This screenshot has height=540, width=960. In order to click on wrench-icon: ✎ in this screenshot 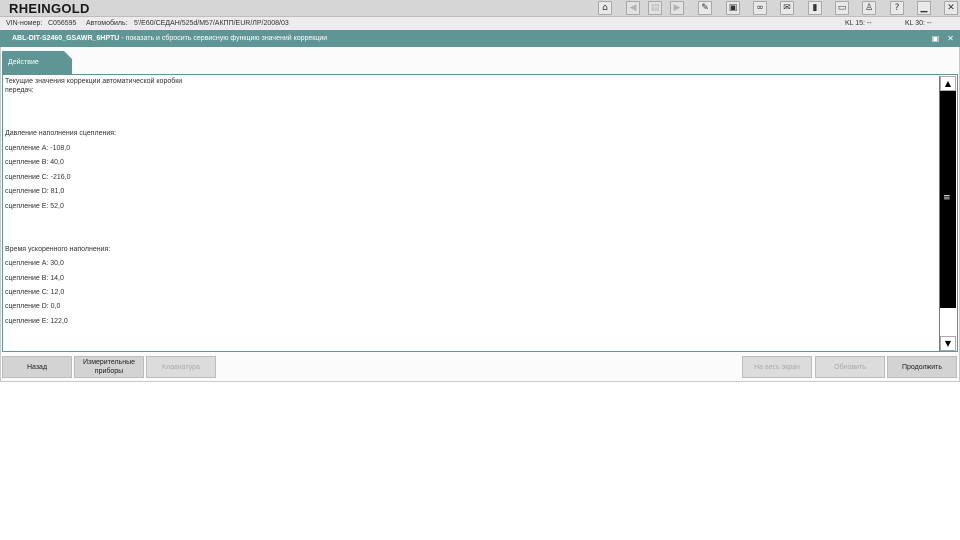, I will do `click(705, 8)`.